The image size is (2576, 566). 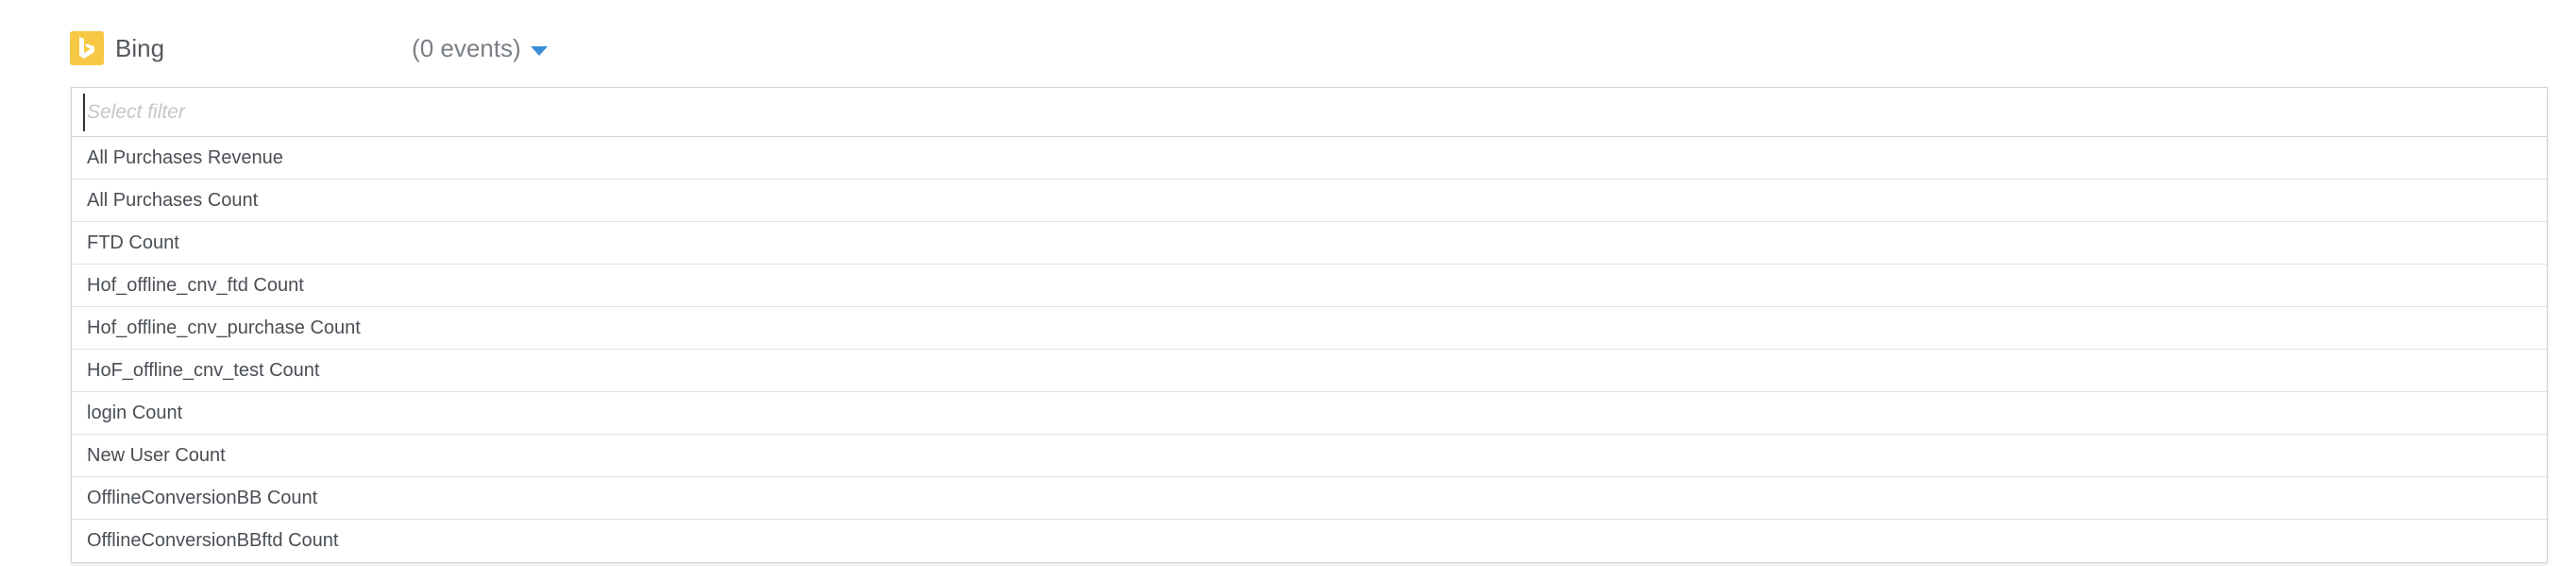 I want to click on events-count: (0 events), so click(x=466, y=47).